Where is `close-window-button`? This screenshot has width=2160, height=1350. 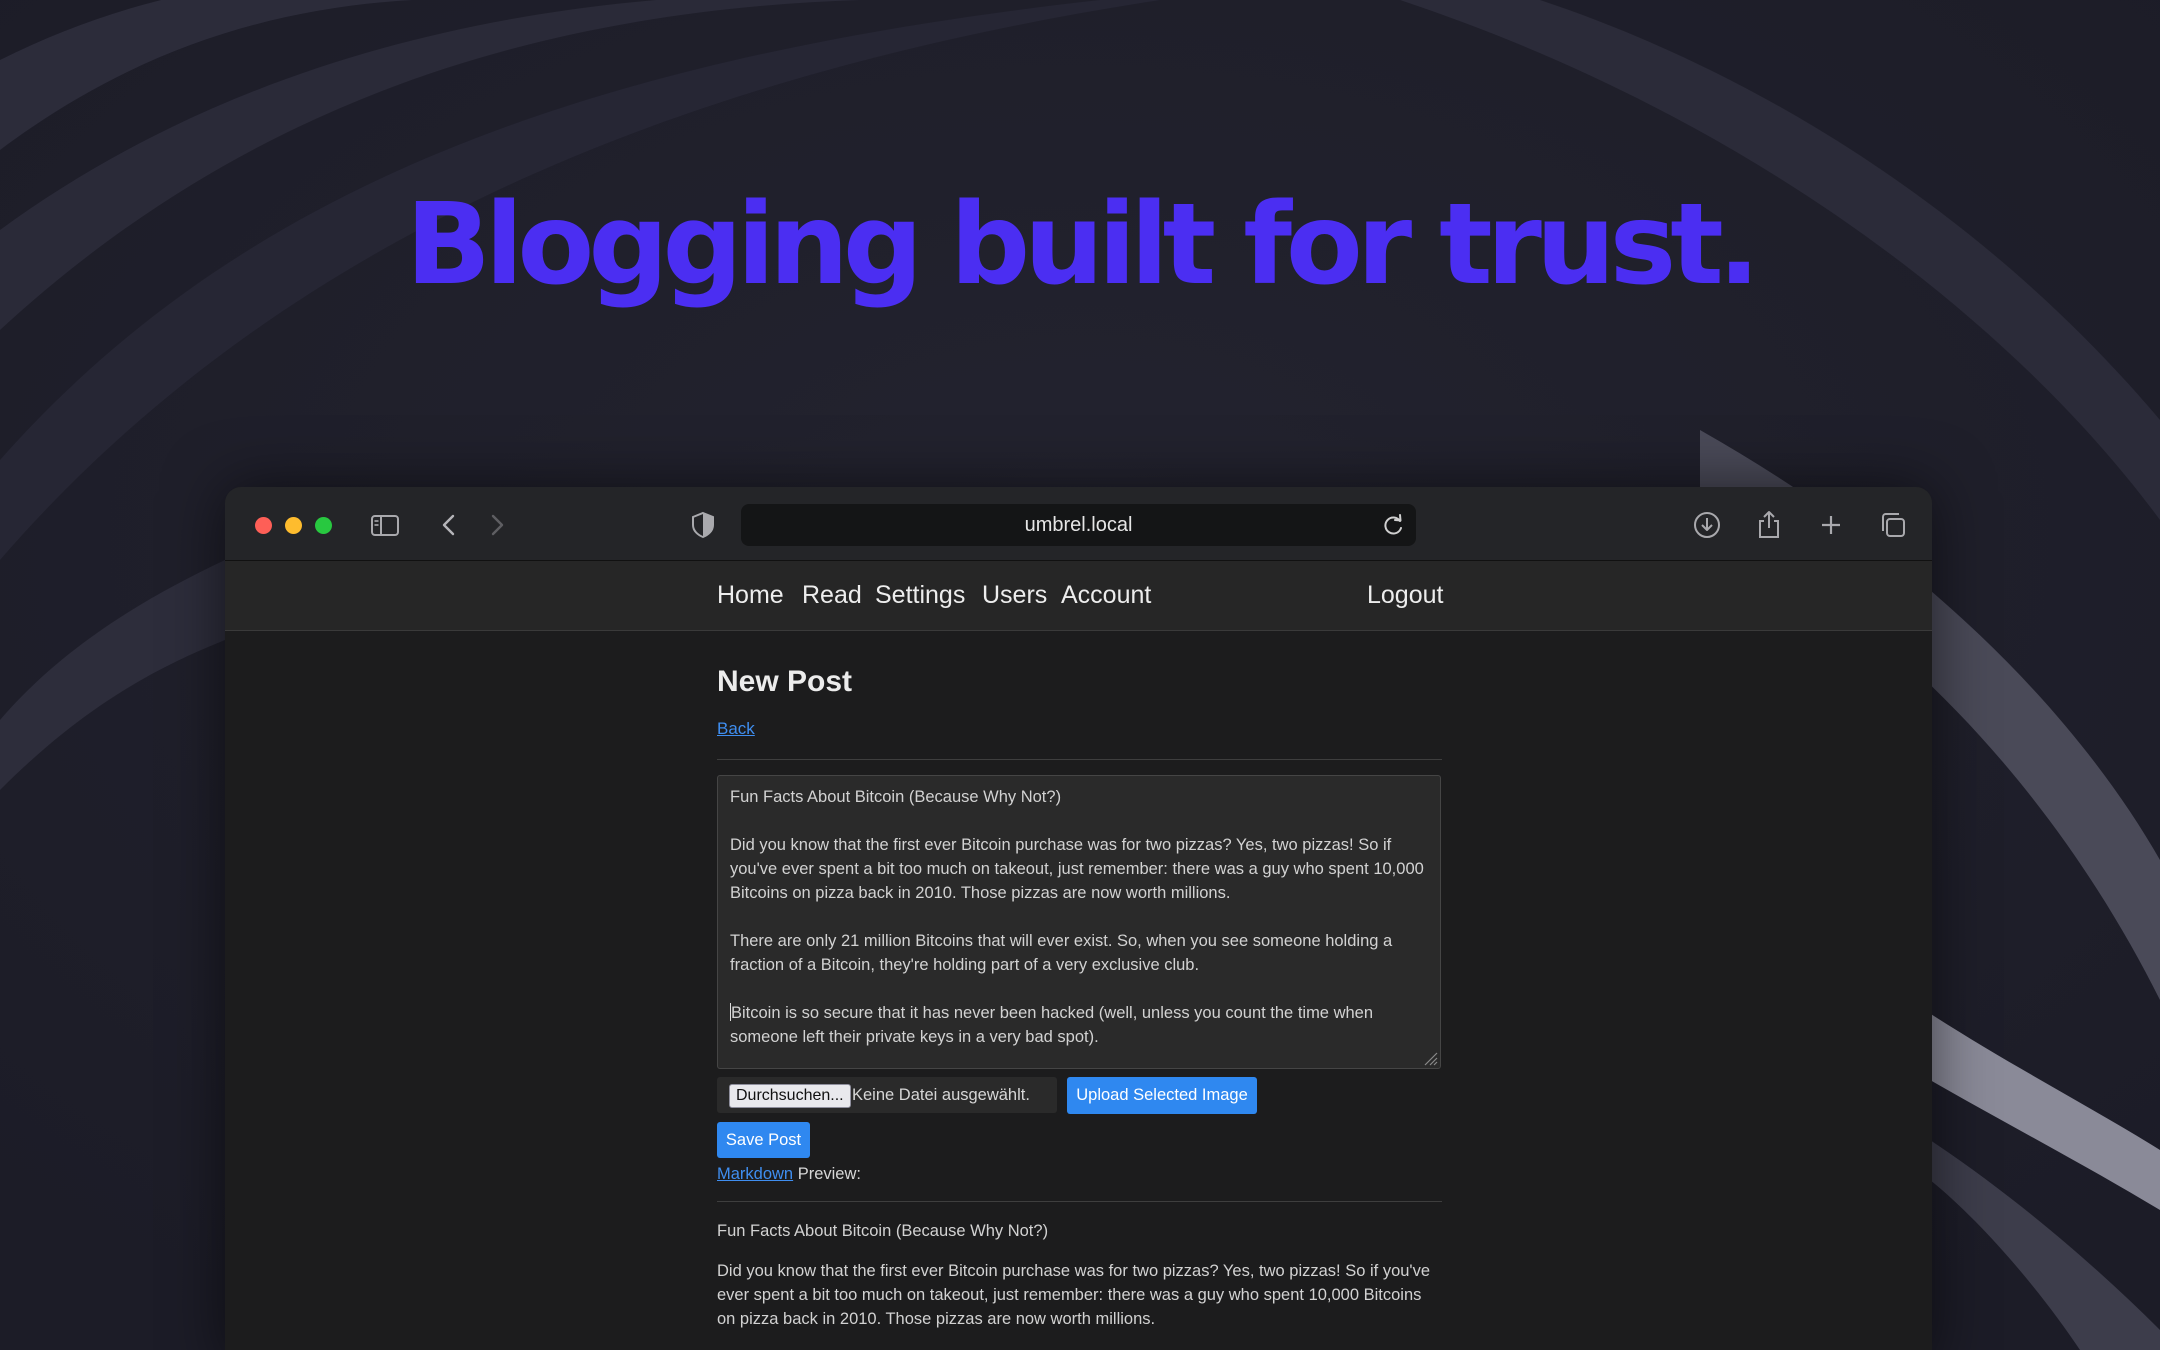
close-window-button is located at coordinates (263, 525).